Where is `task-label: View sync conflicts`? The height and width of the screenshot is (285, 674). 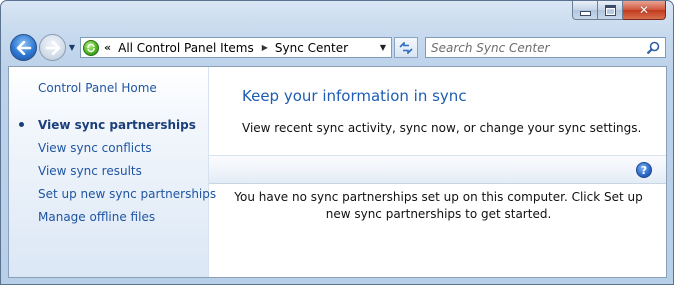
task-label: View sync conflicts is located at coordinates (95, 148).